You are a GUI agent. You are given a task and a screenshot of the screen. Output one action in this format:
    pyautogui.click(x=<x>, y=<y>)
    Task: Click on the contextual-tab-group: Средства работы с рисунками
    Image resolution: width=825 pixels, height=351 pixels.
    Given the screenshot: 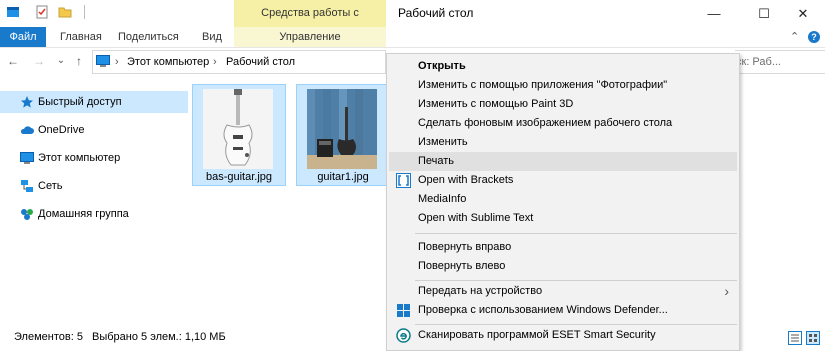 What is the action you would take?
    pyautogui.click(x=310, y=23)
    